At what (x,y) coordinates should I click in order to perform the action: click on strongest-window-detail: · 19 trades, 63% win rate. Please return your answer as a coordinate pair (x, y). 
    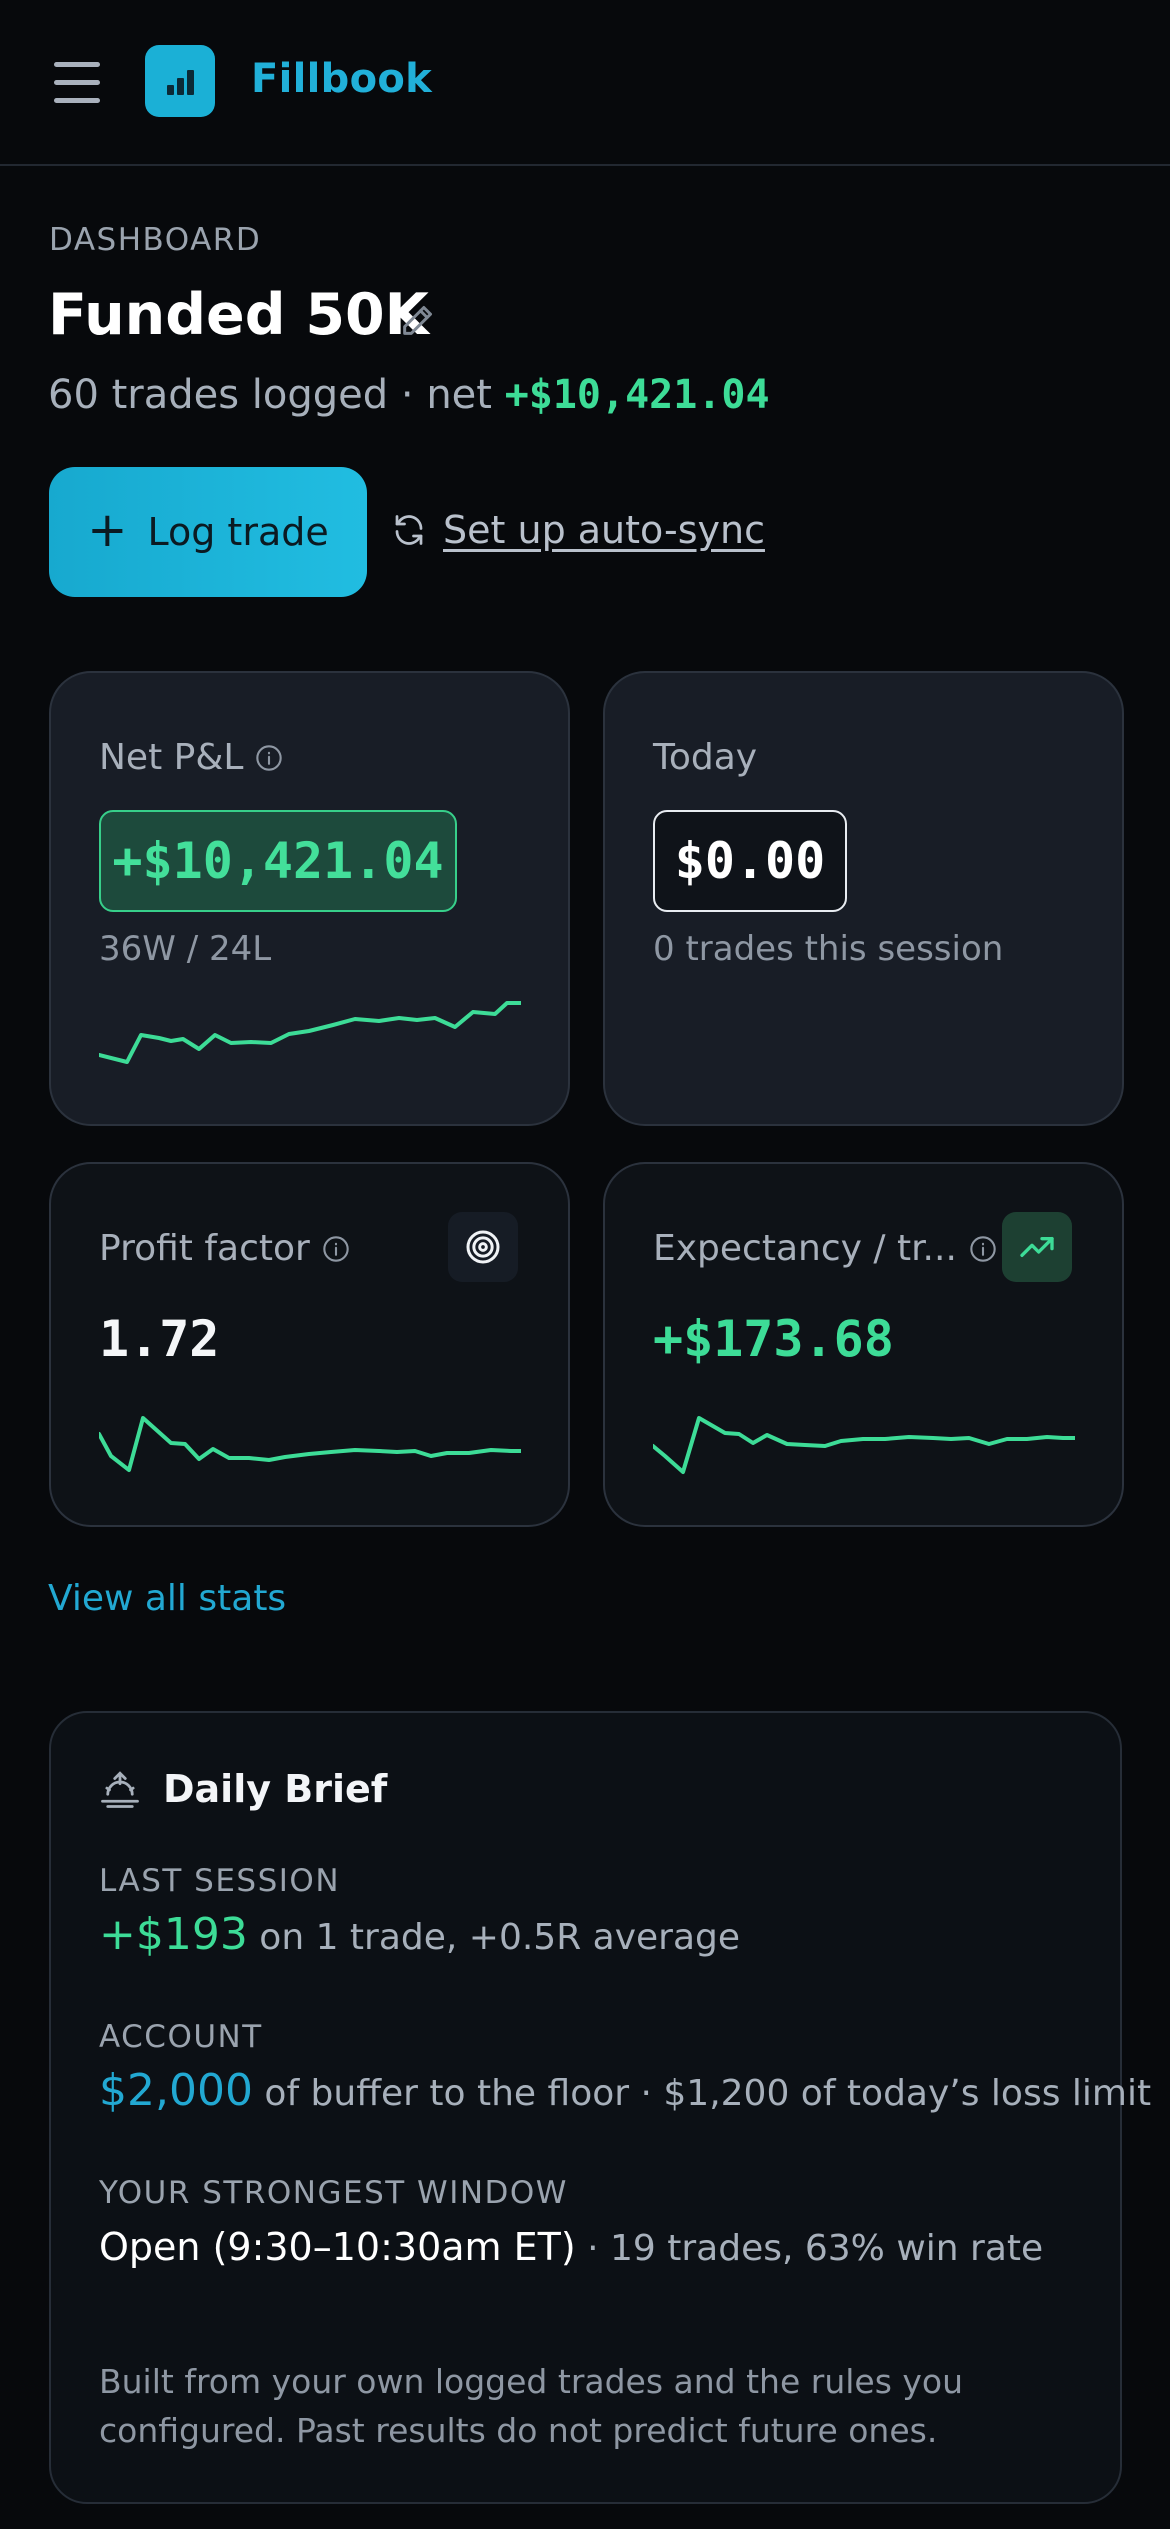
    Looking at the image, I should click on (809, 2248).